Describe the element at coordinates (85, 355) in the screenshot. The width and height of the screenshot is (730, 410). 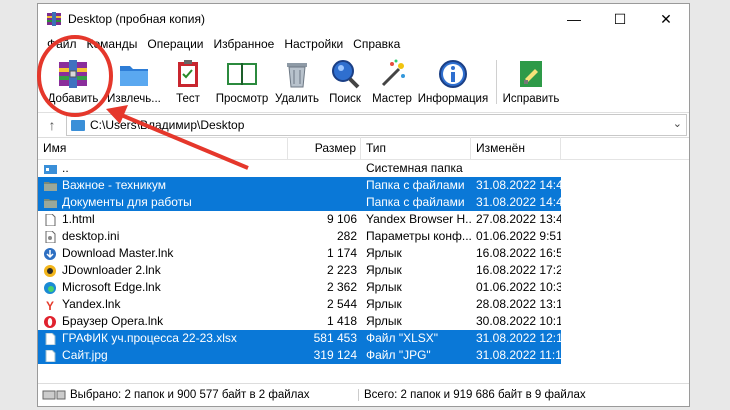
I see `file-name: Сайт.jpg` at that location.